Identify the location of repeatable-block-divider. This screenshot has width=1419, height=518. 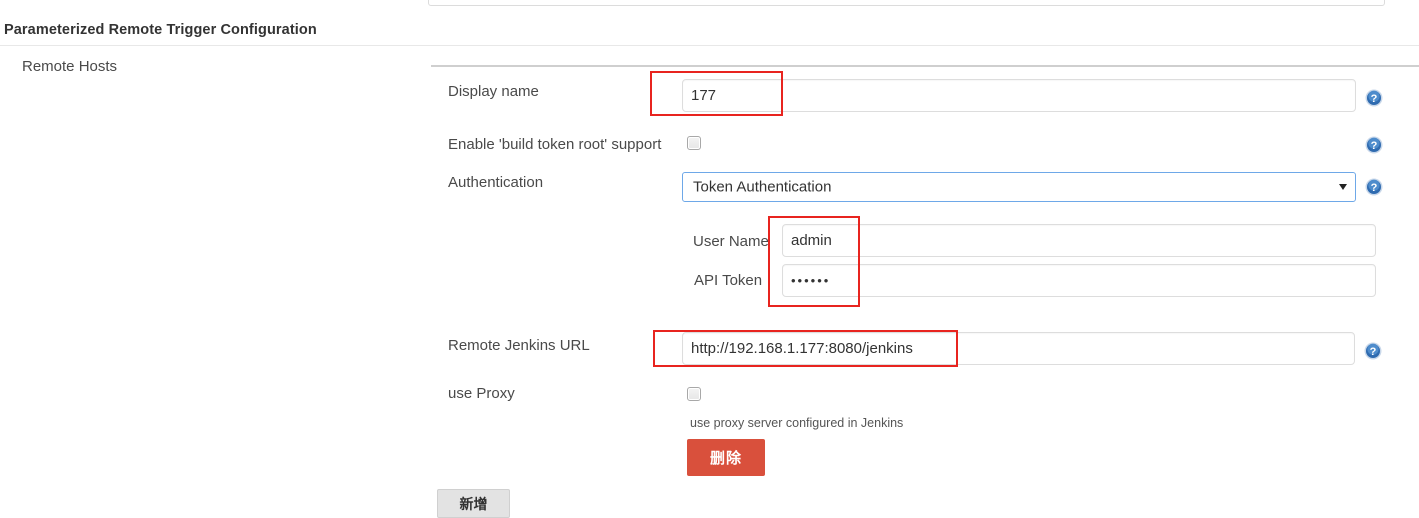
(925, 66).